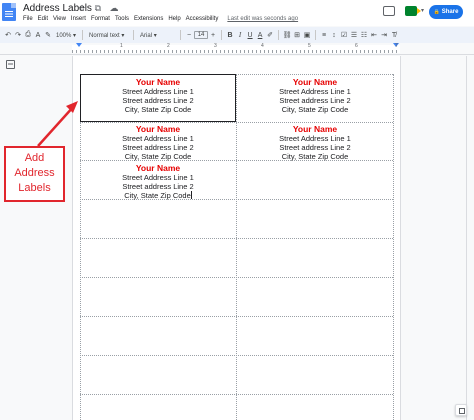  Describe the element at coordinates (354, 35) in the screenshot. I see `bulleted-list-icon: ☰` at that location.